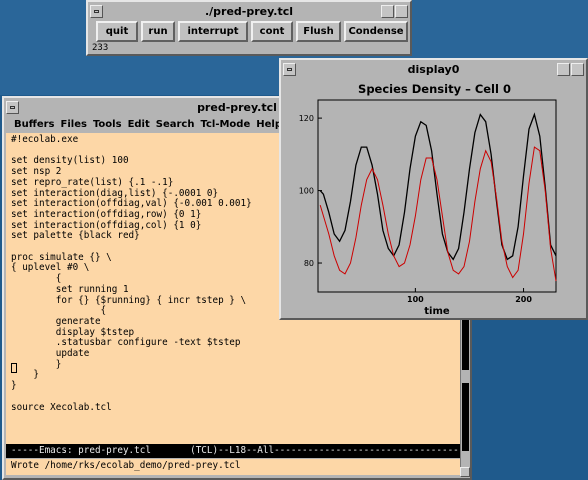 This screenshot has width=588, height=480. What do you see at coordinates (376, 31) in the screenshot?
I see `condense-button: Condense` at bounding box center [376, 31].